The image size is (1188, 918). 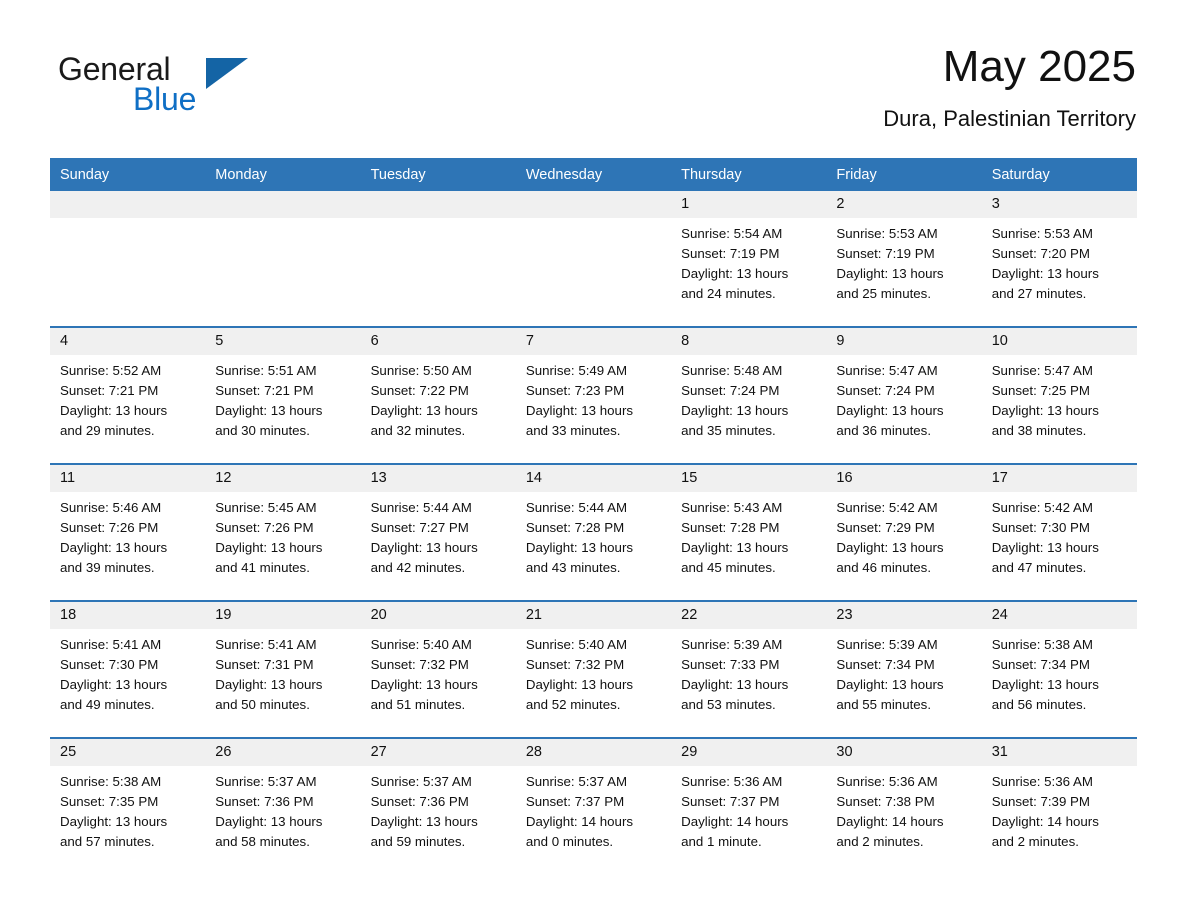 What do you see at coordinates (419, 801) in the screenshot?
I see `day-detail-line: Sunset: 7:36 PM` at bounding box center [419, 801].